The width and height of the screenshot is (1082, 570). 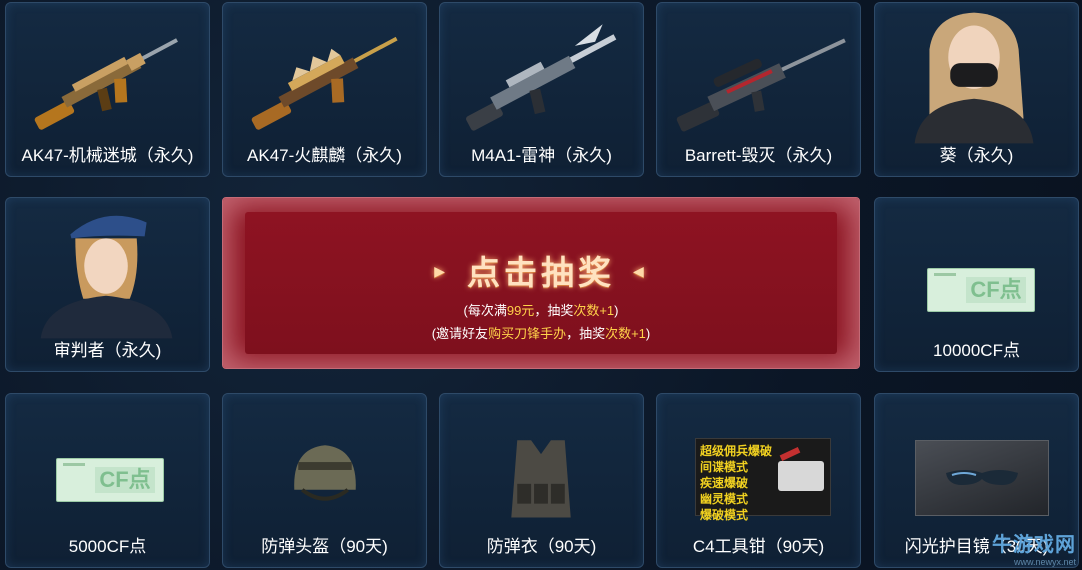 I want to click on reward-card-helmet: 防弹头盔（90天), so click(x=324, y=480).